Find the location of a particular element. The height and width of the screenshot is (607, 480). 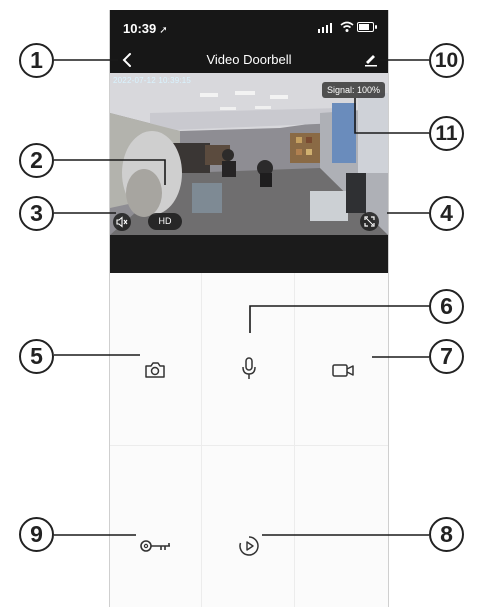

callout-1: 1 is located at coordinates (36, 60).